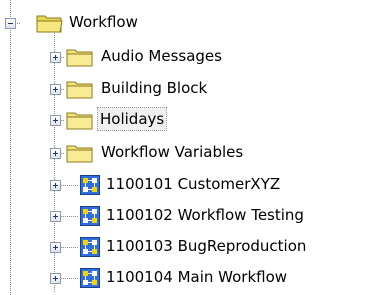 The width and height of the screenshot is (392, 295). I want to click on folder-open-icon, so click(49, 24).